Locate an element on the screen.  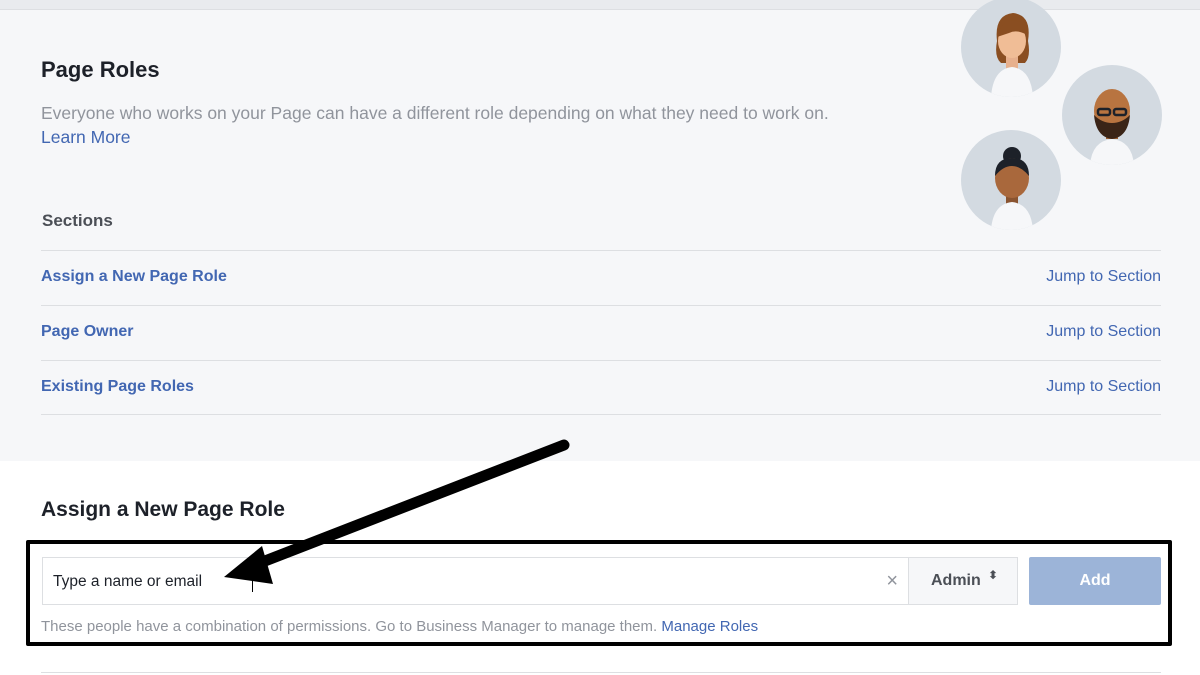
learn-more-link: Learn More is located at coordinates (86, 137).